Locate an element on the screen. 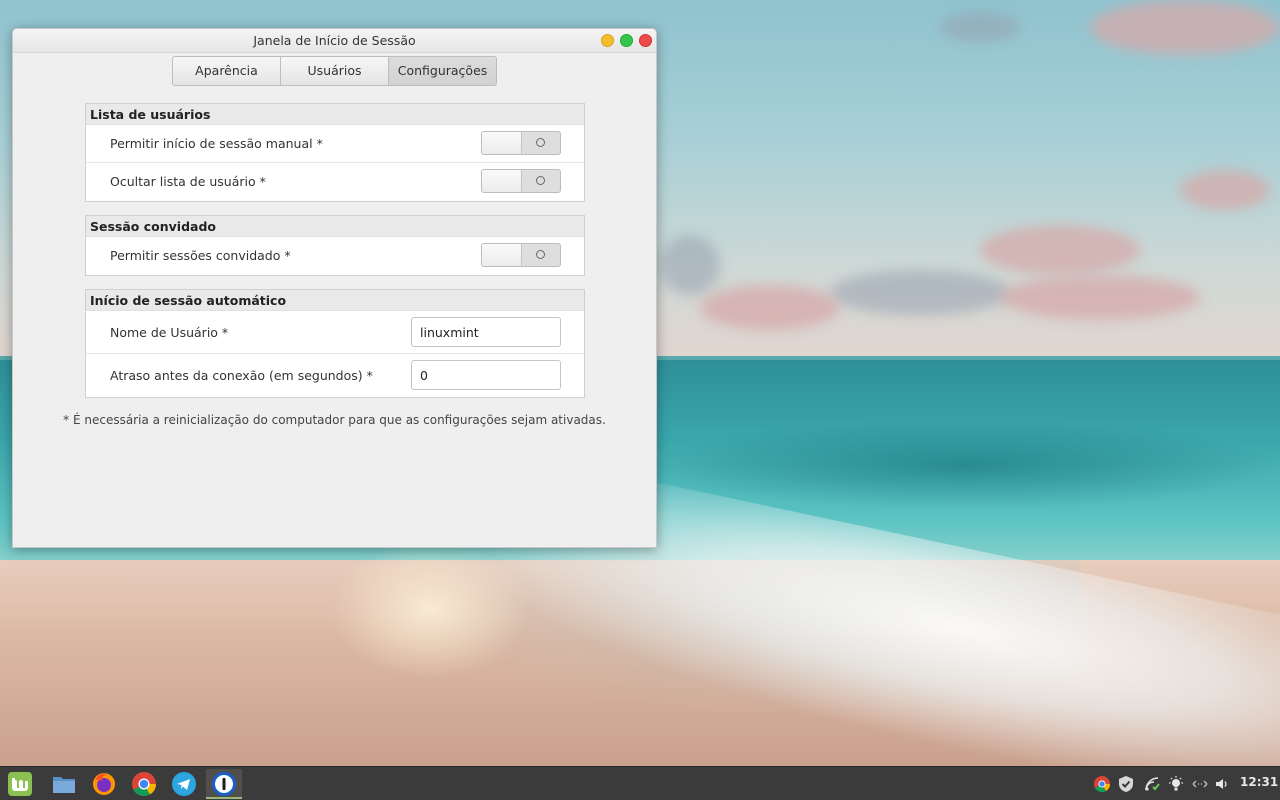  minimize-button is located at coordinates (607, 40).